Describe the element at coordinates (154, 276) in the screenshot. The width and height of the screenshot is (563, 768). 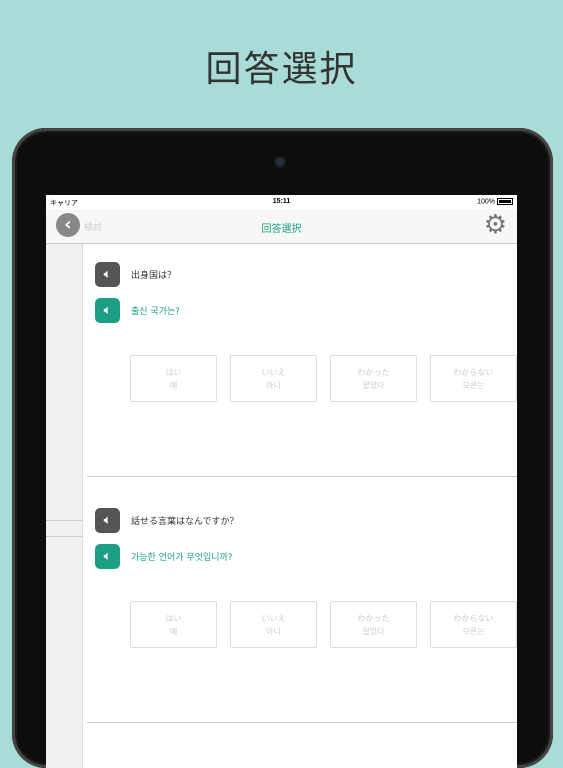
I see `question-jp-text: 出身国は？` at that location.